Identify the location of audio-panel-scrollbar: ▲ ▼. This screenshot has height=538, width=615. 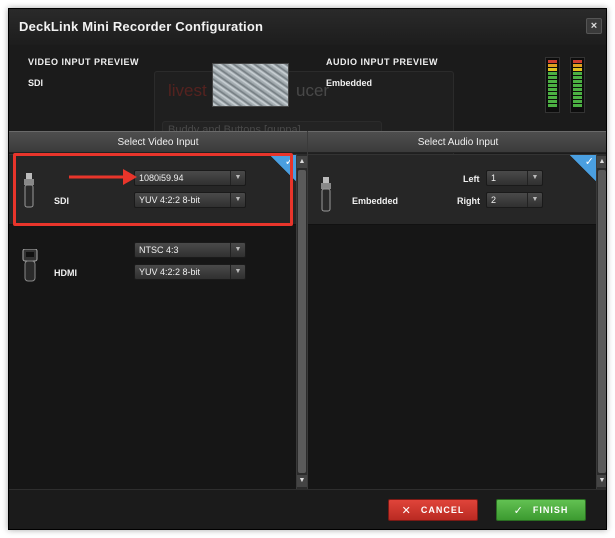
(601, 321).